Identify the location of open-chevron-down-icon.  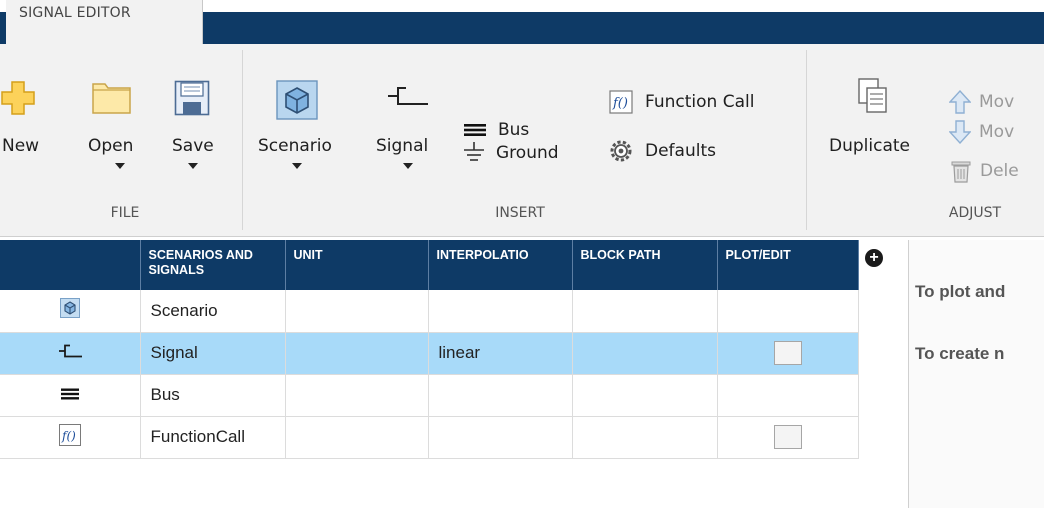
(120, 166).